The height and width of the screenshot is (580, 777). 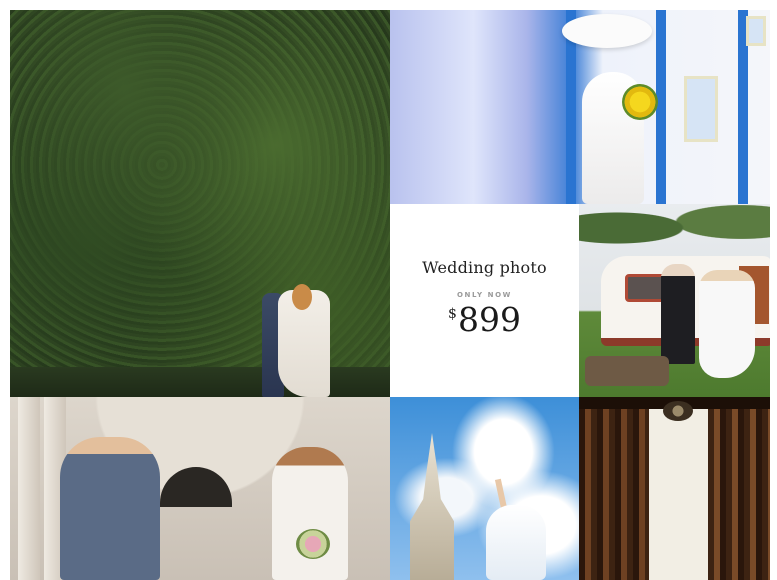 I want to click on price: $ 899, so click(x=484, y=319).